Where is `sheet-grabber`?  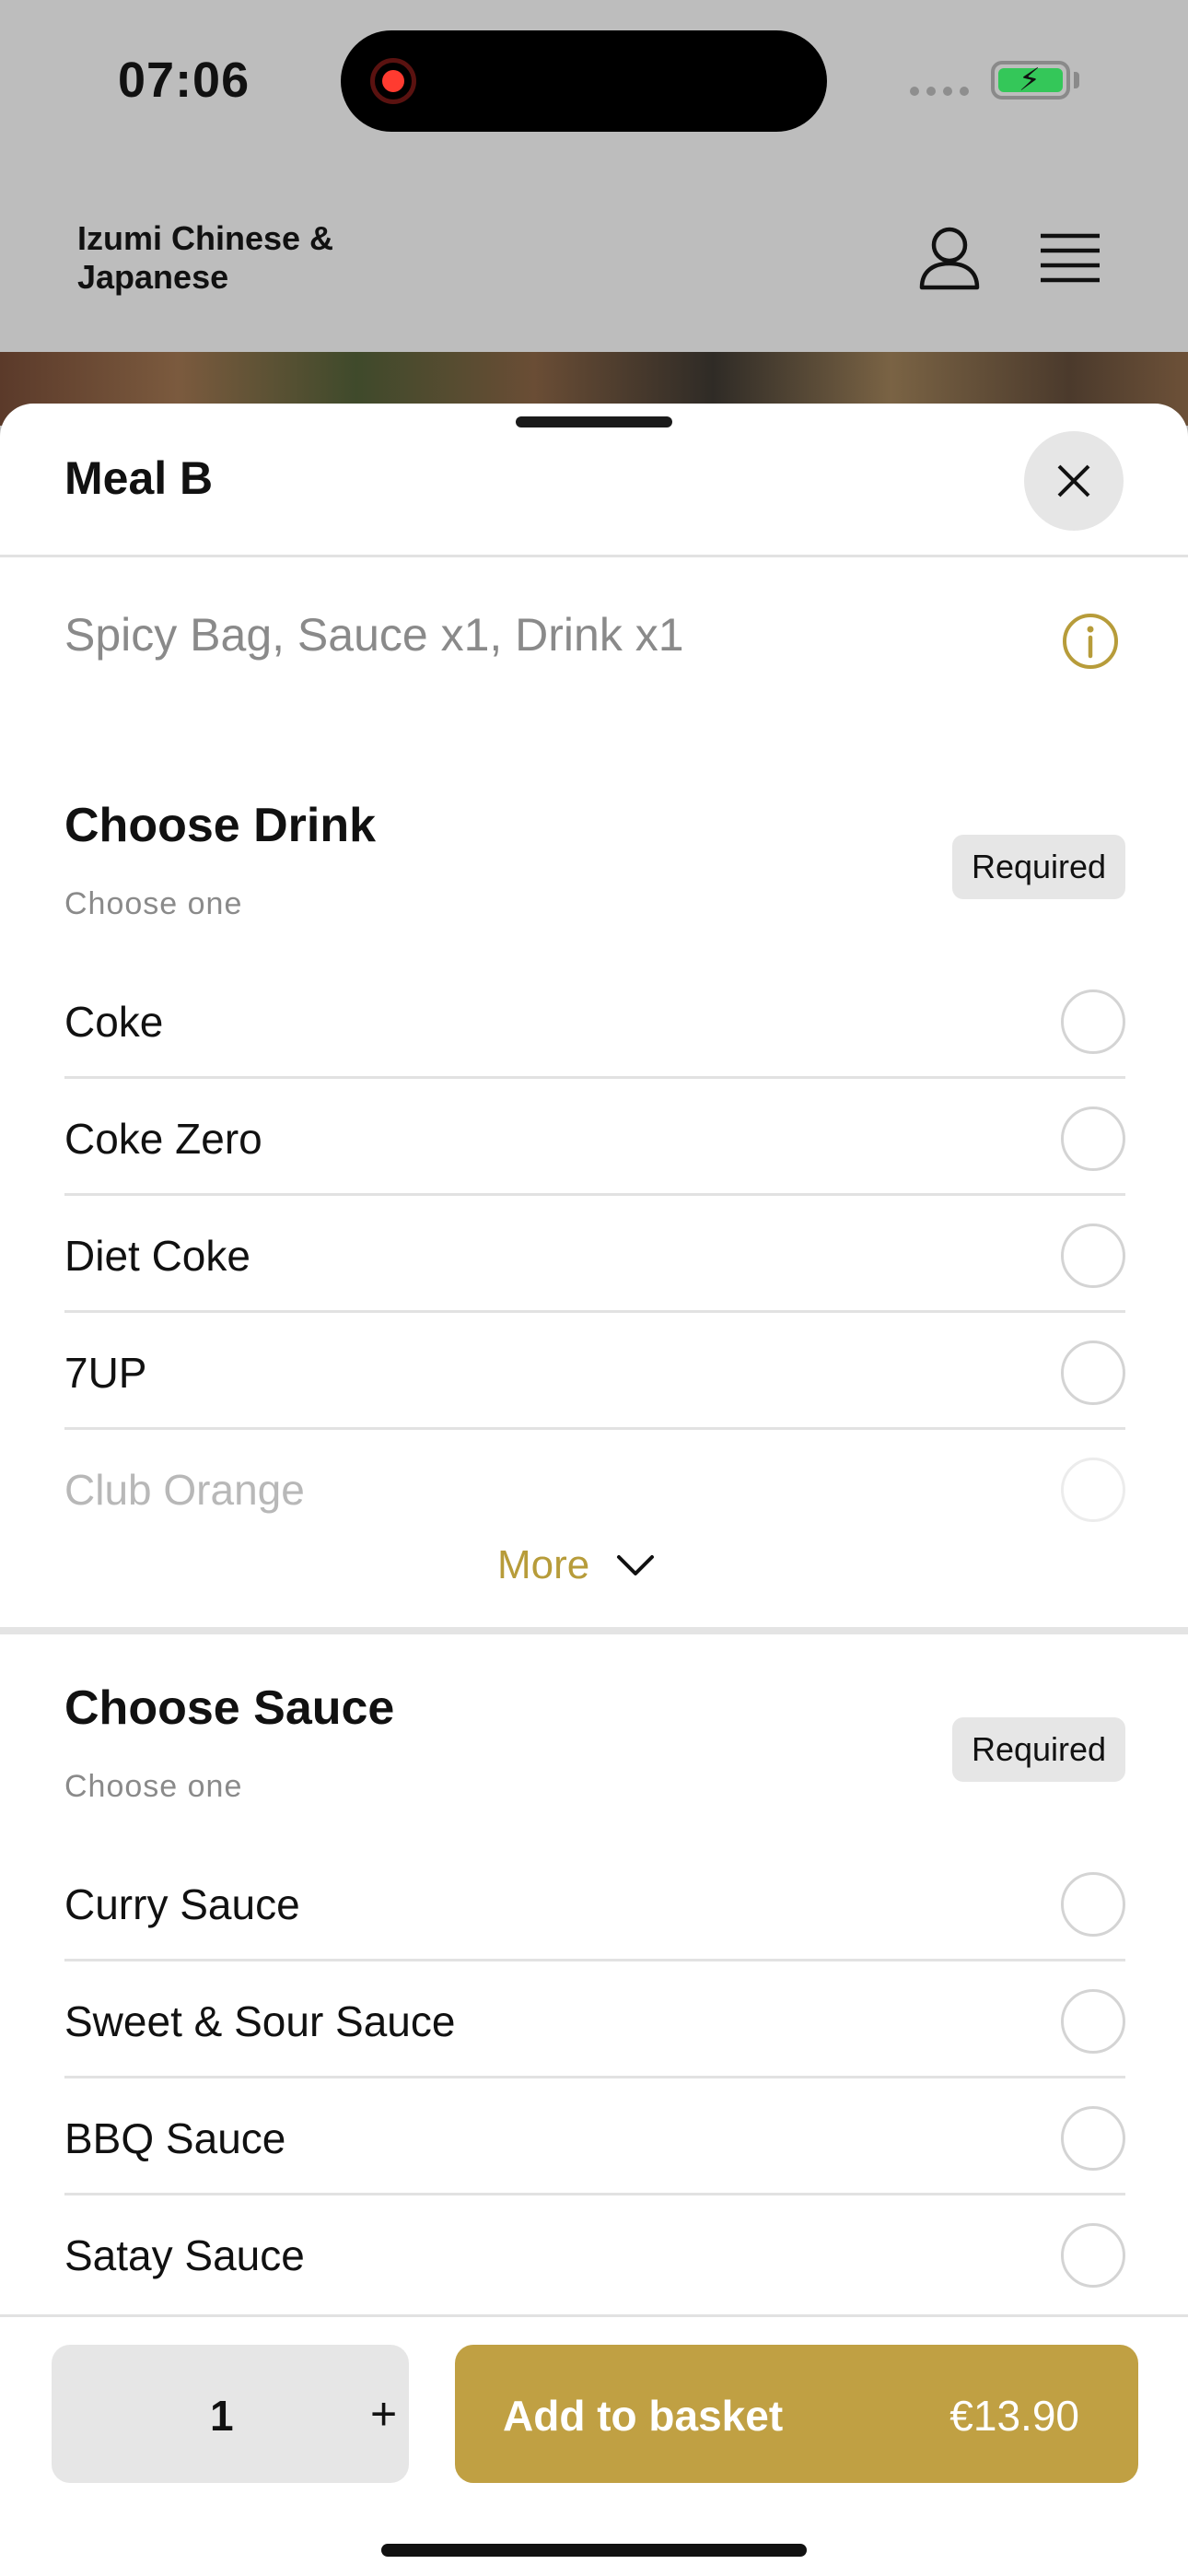 sheet-grabber is located at coordinates (594, 421).